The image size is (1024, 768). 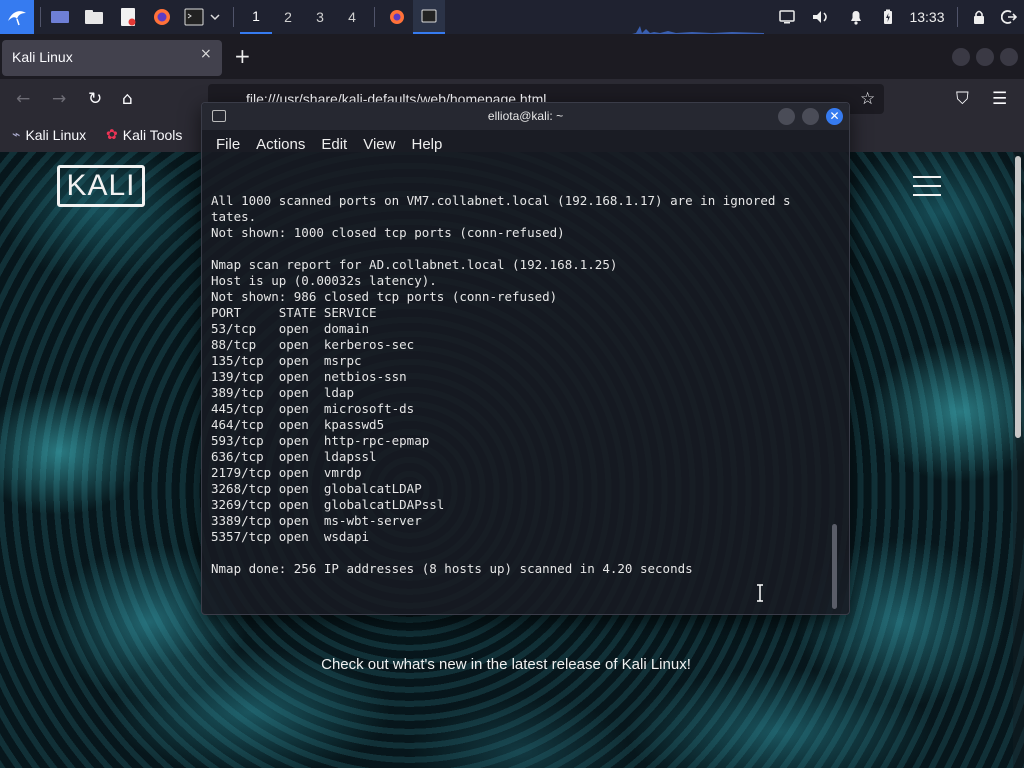 I want to click on menu-file: File, so click(x=228, y=144).